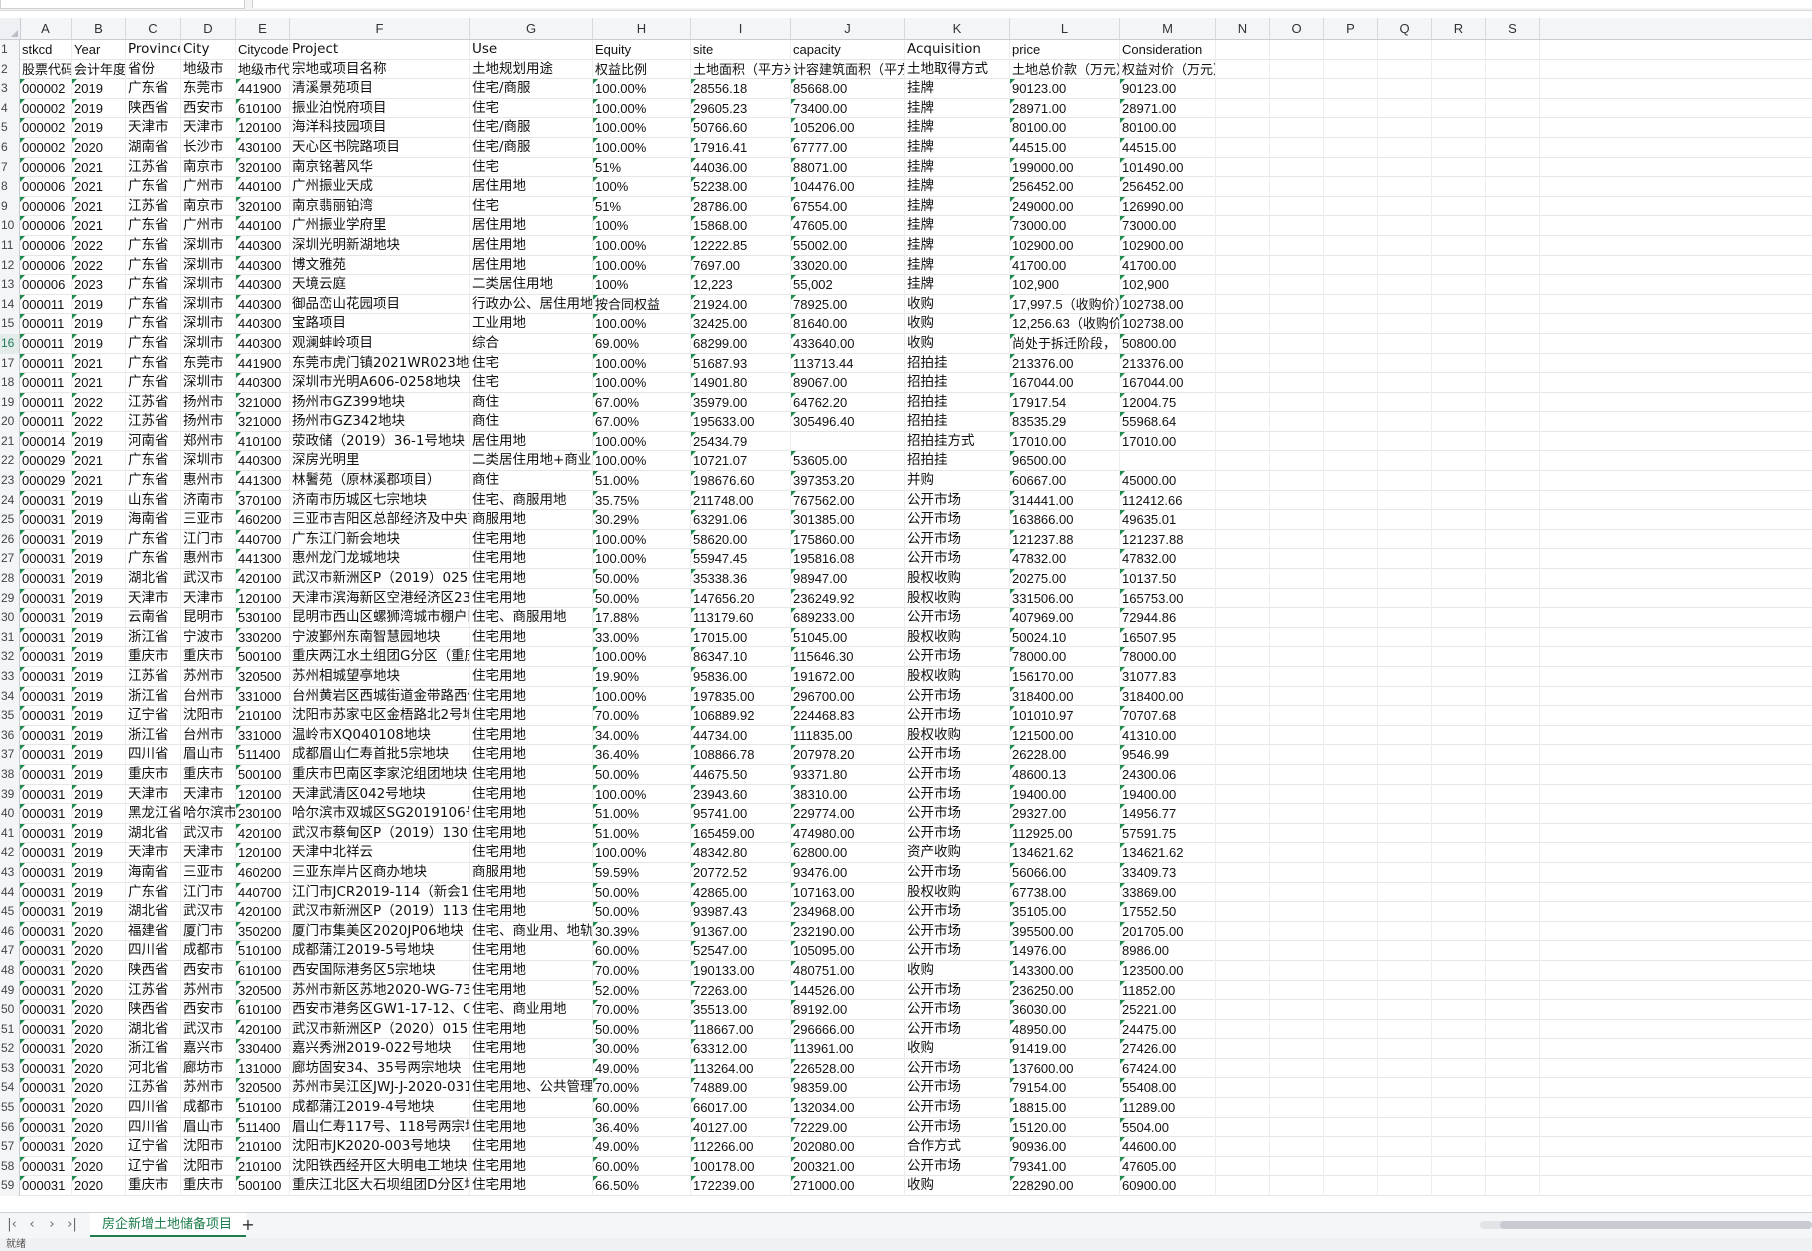 The height and width of the screenshot is (1251, 1812). I want to click on cell-o27, so click(1297, 559).